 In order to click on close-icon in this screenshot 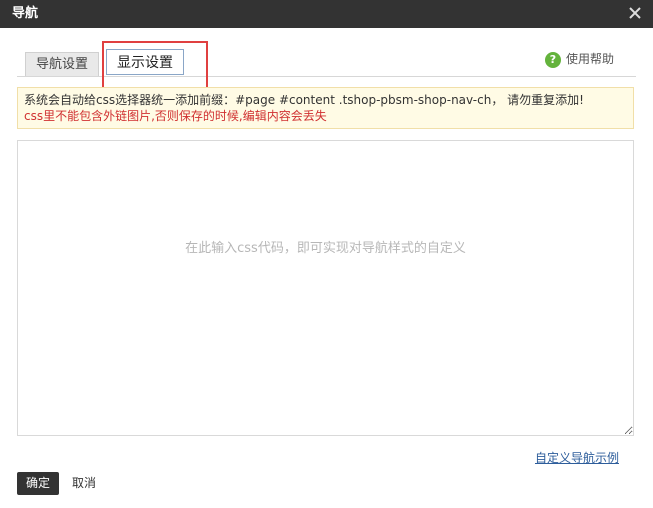, I will do `click(635, 13)`.